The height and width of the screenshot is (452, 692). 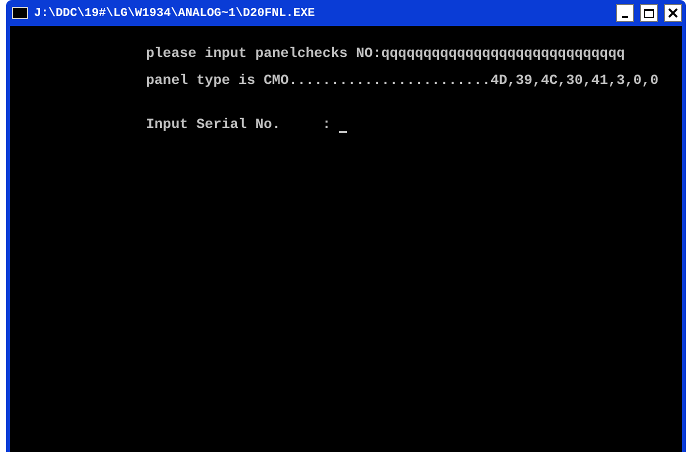 I want to click on console-icon, so click(x=20, y=13).